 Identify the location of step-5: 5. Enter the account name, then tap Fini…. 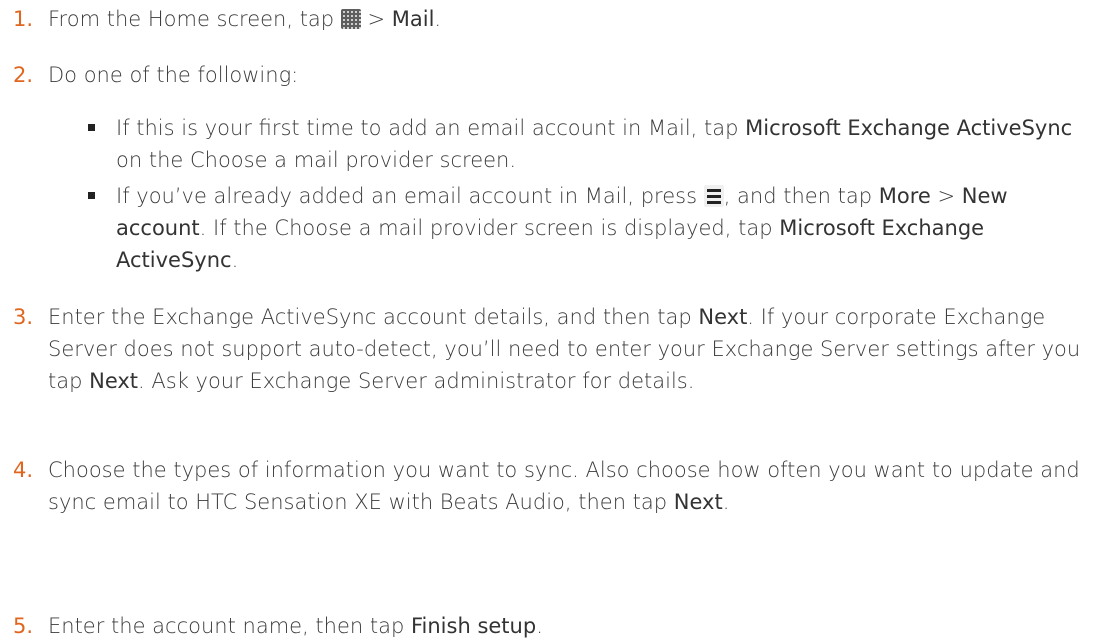
(550, 626).